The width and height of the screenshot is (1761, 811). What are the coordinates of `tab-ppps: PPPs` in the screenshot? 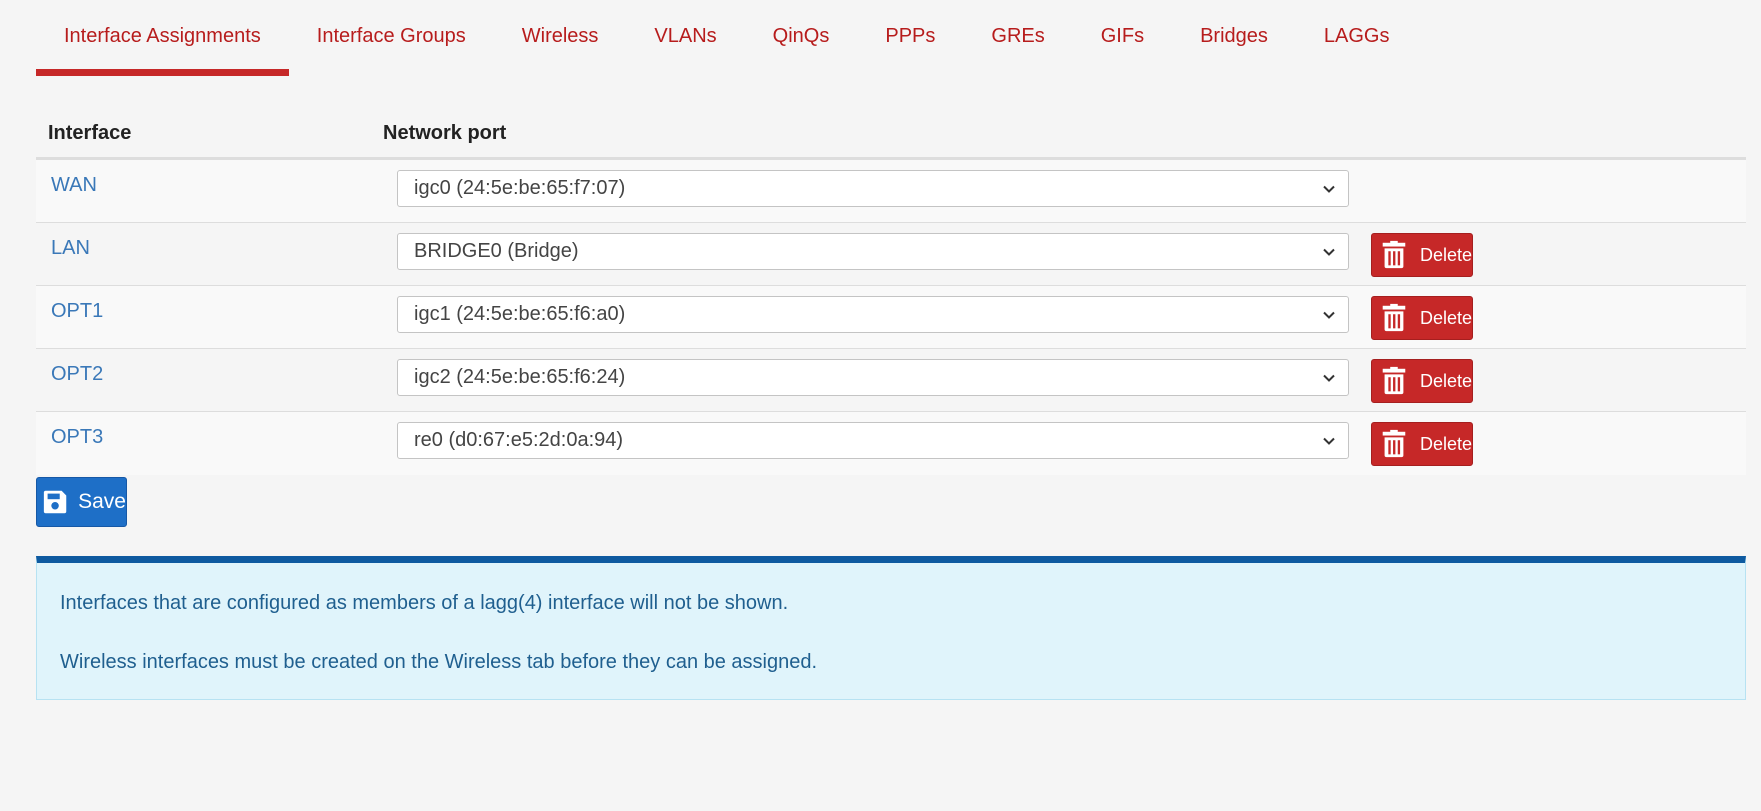 It's located at (910, 38).